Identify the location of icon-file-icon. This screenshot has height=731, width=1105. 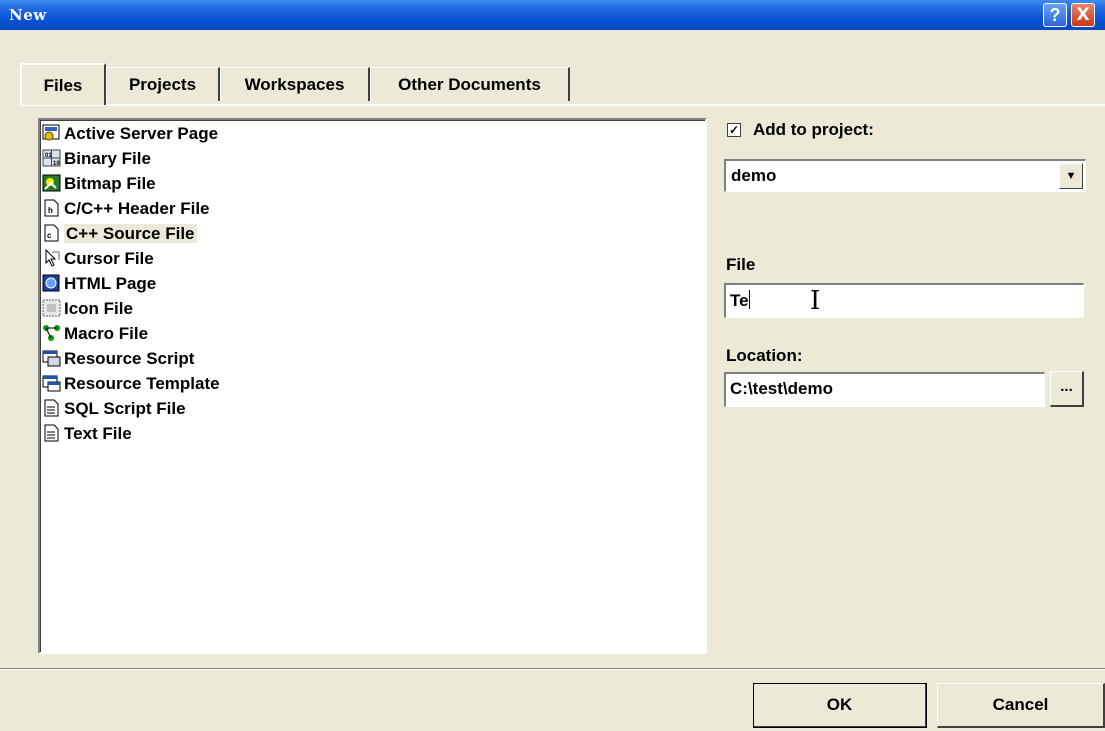
(51, 308).